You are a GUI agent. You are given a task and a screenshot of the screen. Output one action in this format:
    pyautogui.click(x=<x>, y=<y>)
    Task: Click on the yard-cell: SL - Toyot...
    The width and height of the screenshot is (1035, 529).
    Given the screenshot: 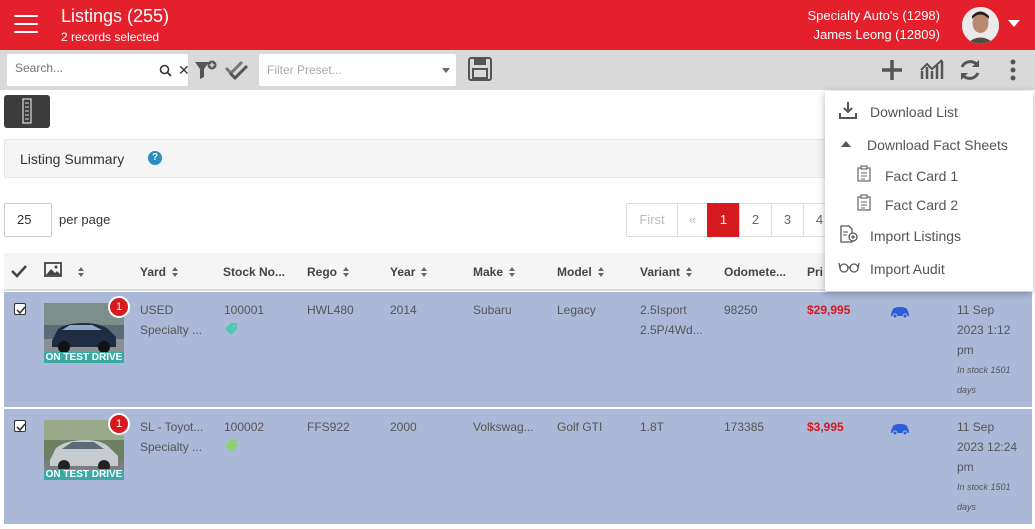 What is the action you would take?
    pyautogui.click(x=172, y=427)
    